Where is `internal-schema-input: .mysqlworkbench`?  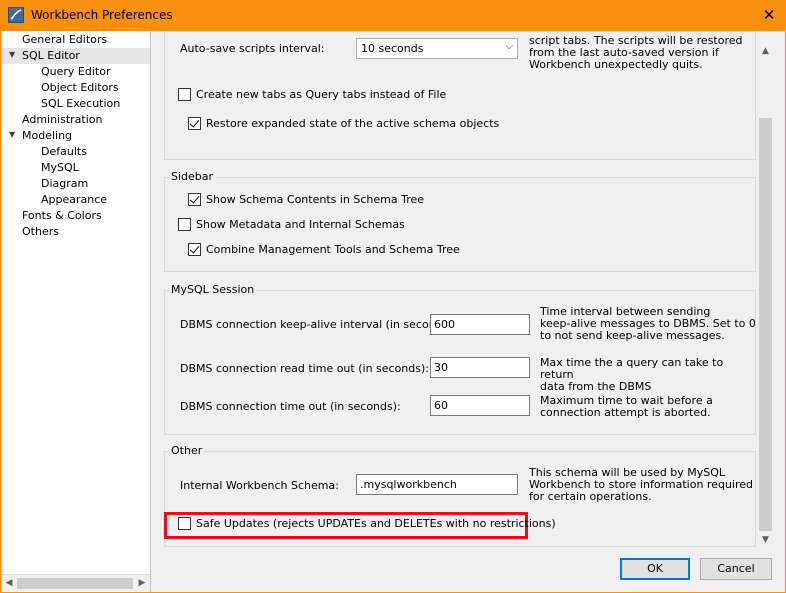 internal-schema-input: .mysqlworkbench is located at coordinates (437, 484).